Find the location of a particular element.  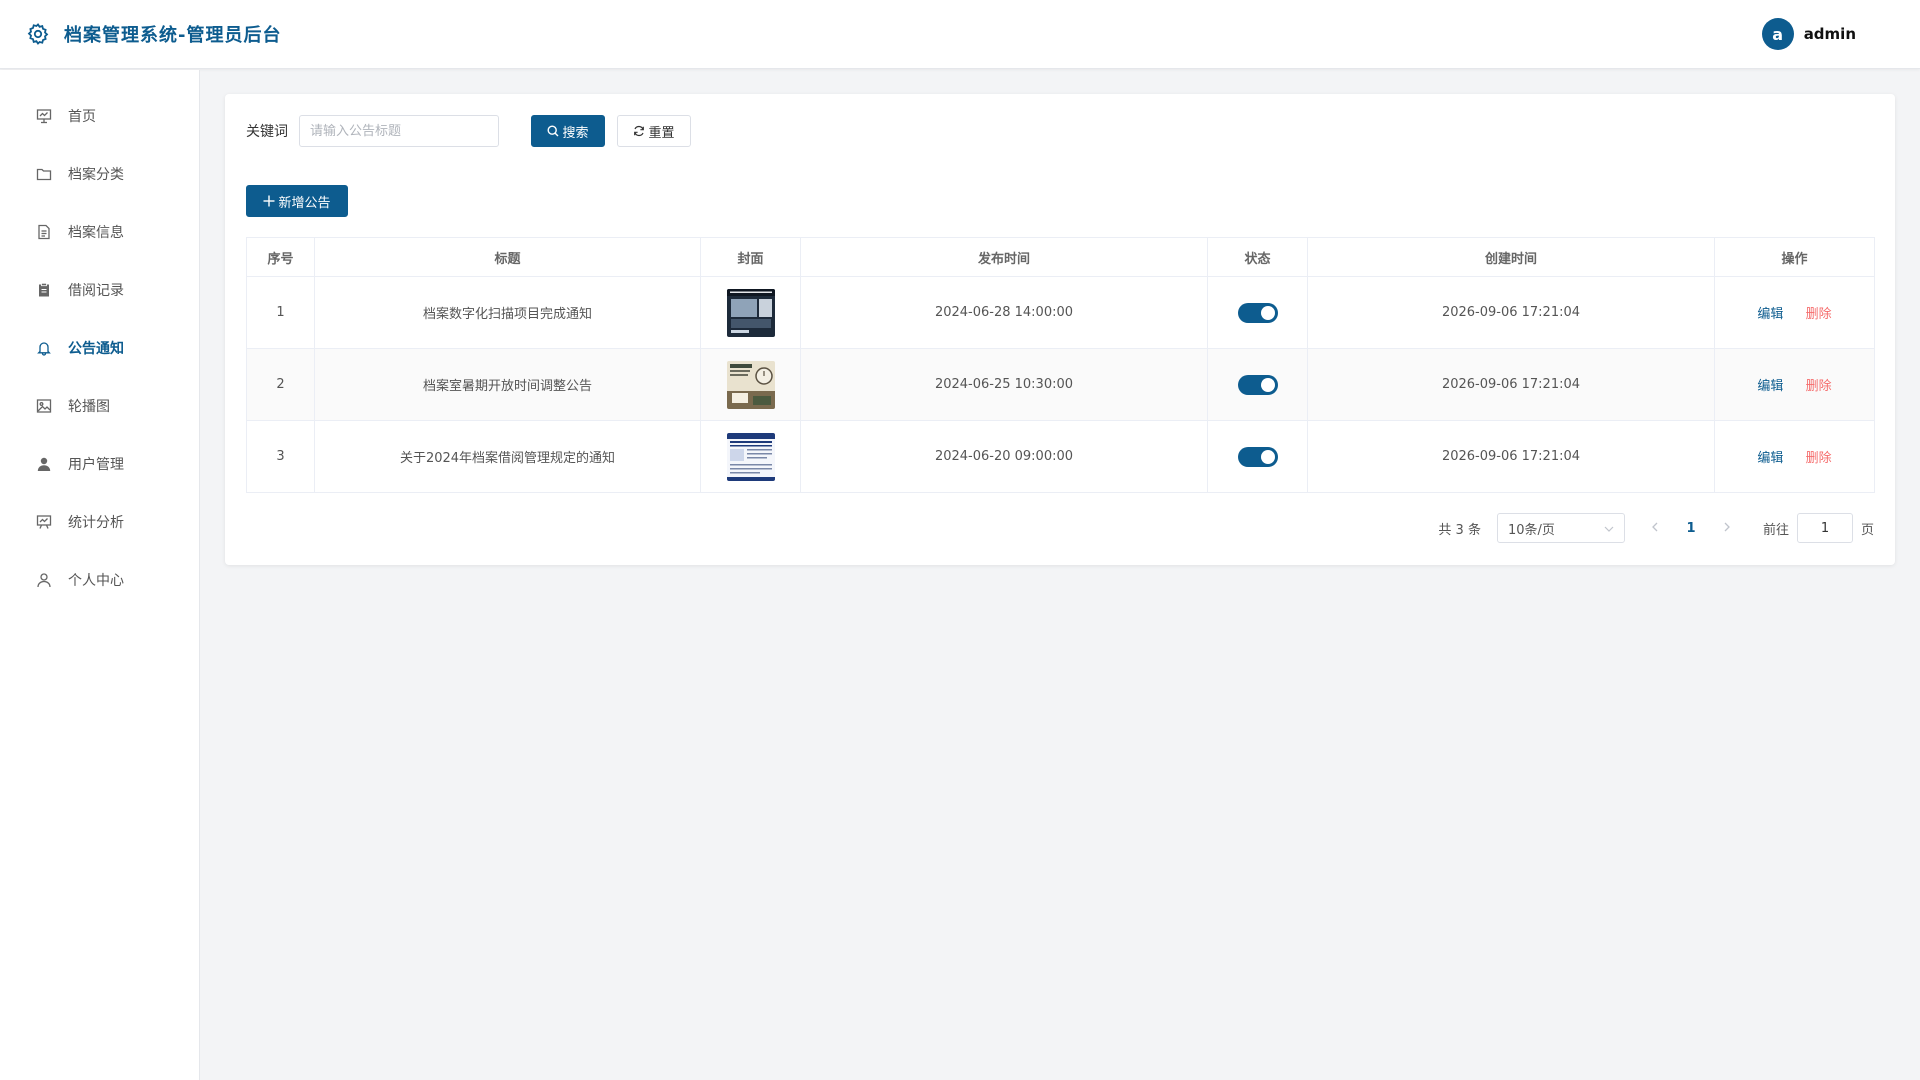

image-icon is located at coordinates (44, 406).